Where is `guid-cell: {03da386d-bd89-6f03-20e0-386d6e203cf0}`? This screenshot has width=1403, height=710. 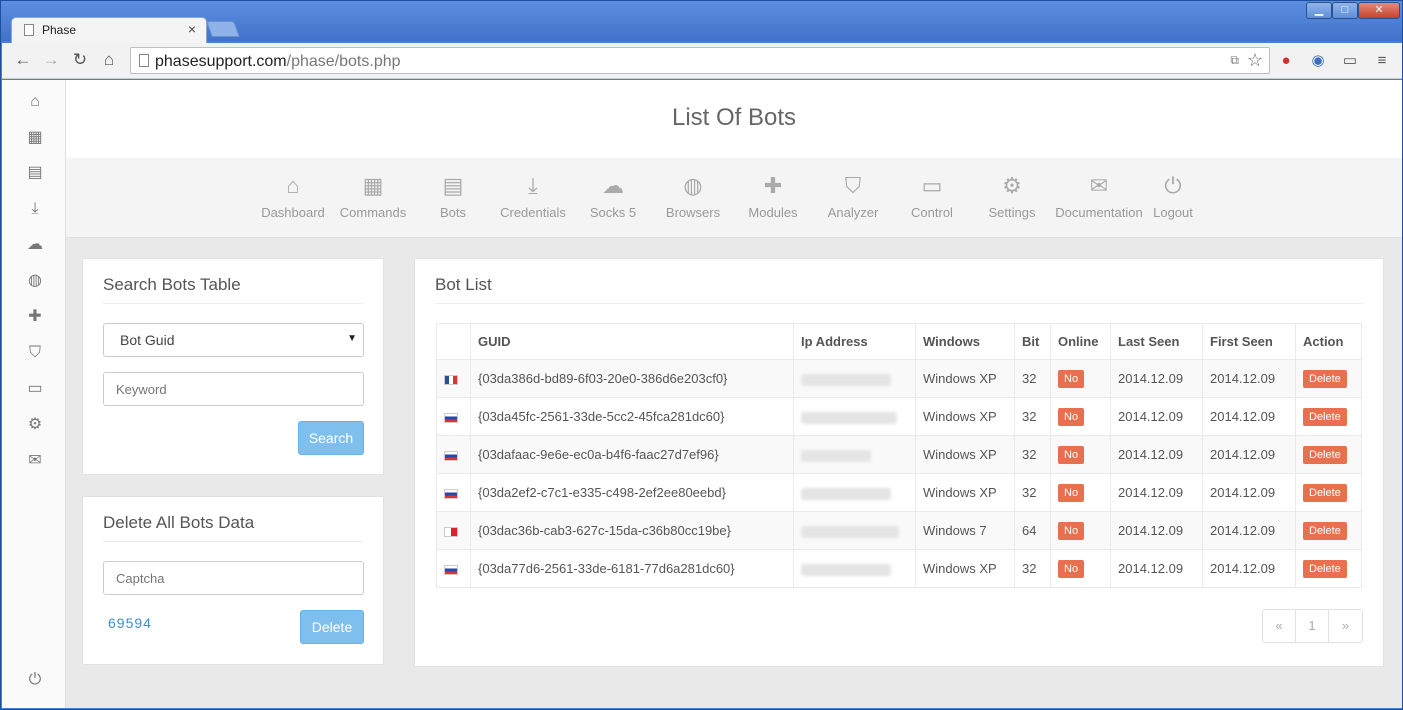
guid-cell: {03da386d-bd89-6f03-20e0-386d6e203cf0} is located at coordinates (632, 378).